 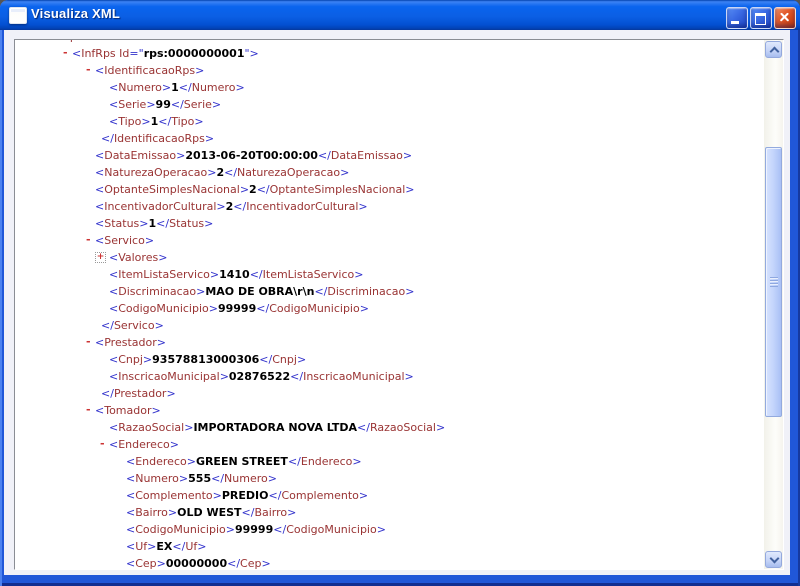 What do you see at coordinates (208, 359) in the screenshot?
I see `xml-row-Cnpj: <Cnpj>93578813000306</Cnpj>` at bounding box center [208, 359].